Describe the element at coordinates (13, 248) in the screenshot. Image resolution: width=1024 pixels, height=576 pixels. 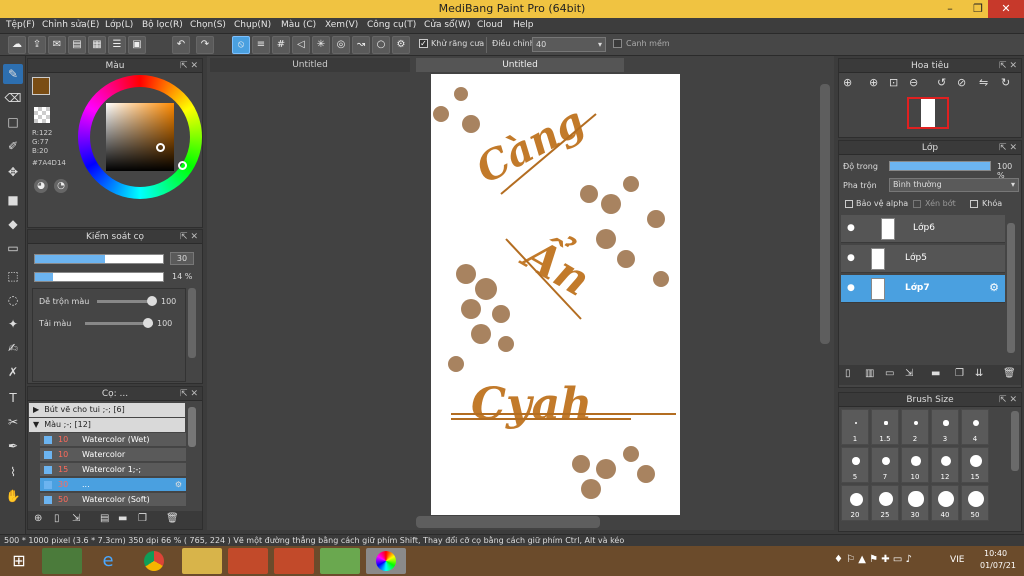
I see `gradient-tool-icon: ▭` at that location.